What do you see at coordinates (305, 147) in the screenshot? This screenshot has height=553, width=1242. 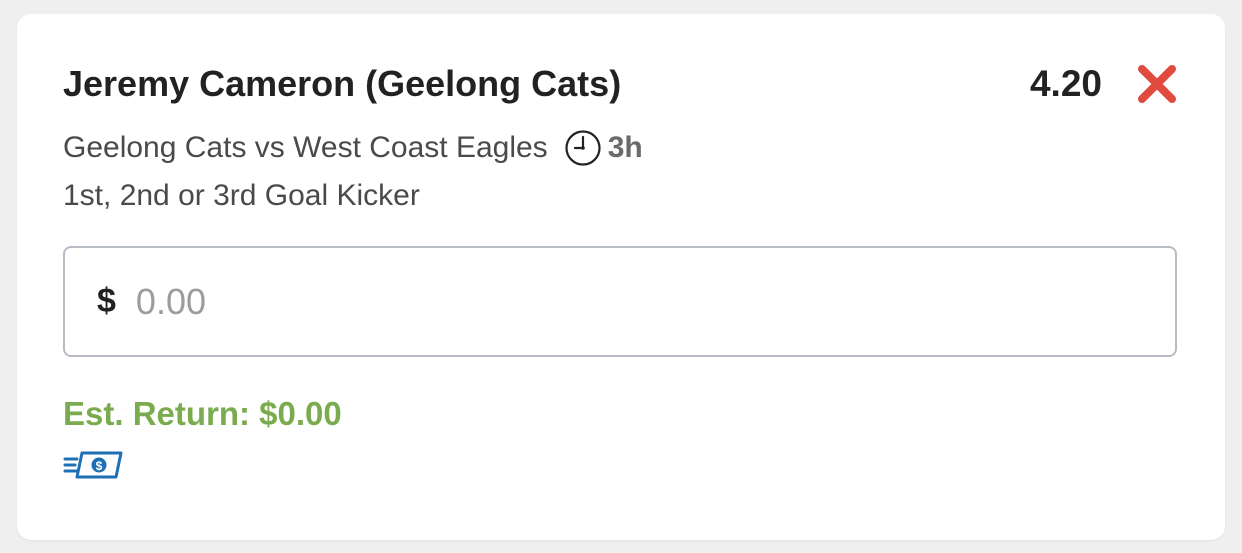 I see `match-name: Geelong Cats vs West Coast Eagles` at bounding box center [305, 147].